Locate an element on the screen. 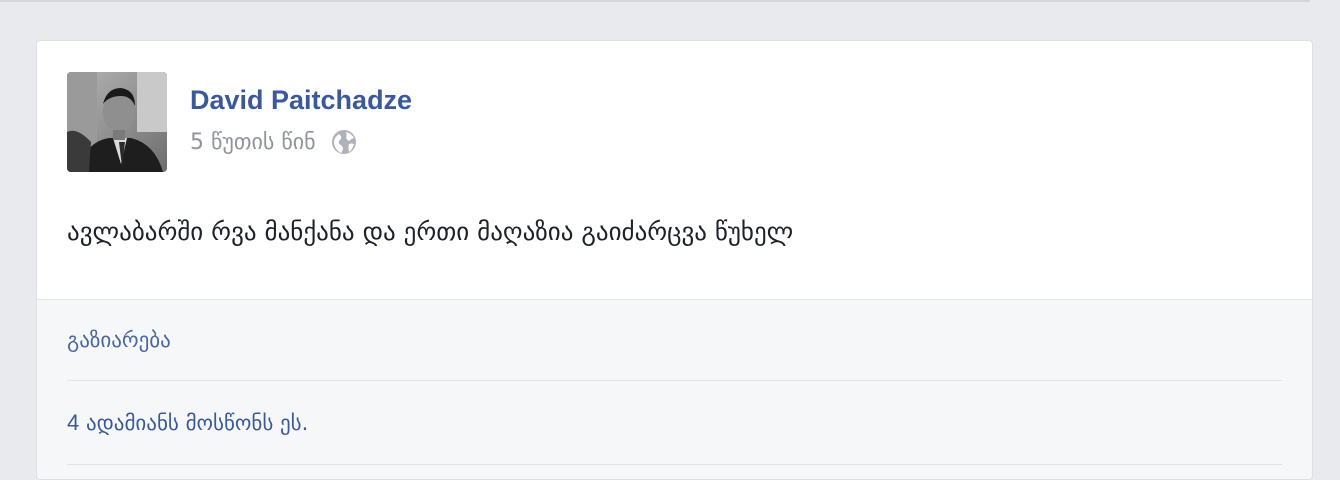 The width and height of the screenshot is (1340, 480). post-meta: 5 წუთის წინ is located at coordinates (273, 142).